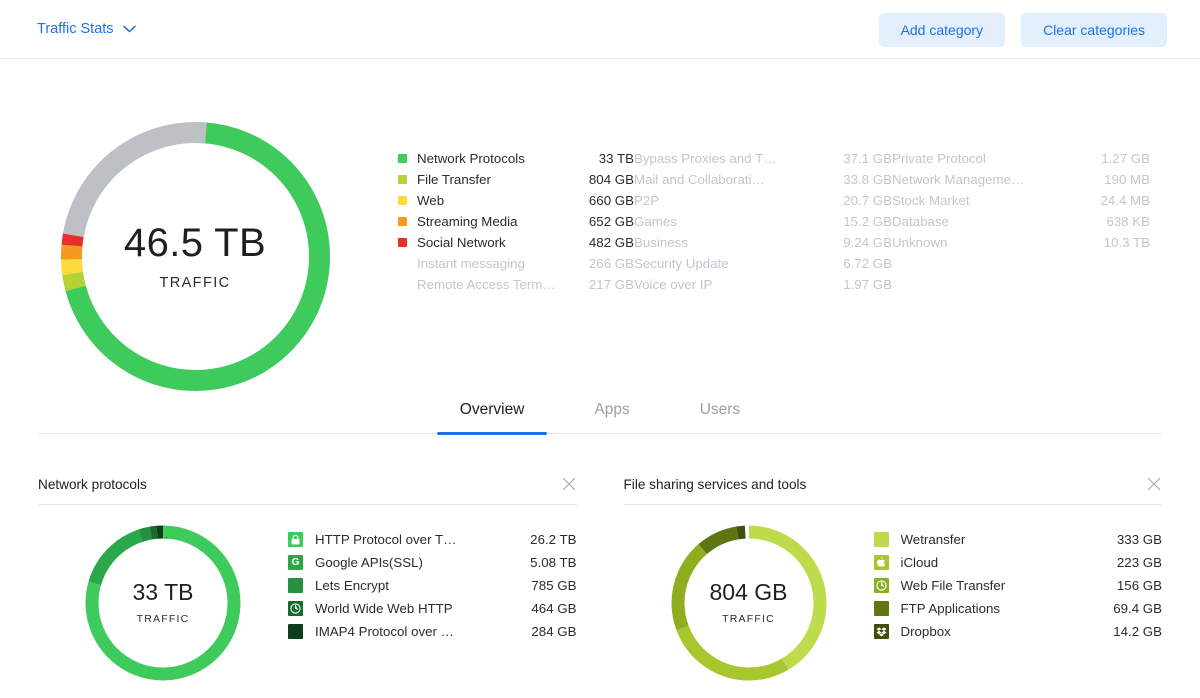 This screenshot has width=1200, height=698. Describe the element at coordinates (516, 158) in the screenshot. I see `legend-item: Network Protocols 33 TB` at that location.